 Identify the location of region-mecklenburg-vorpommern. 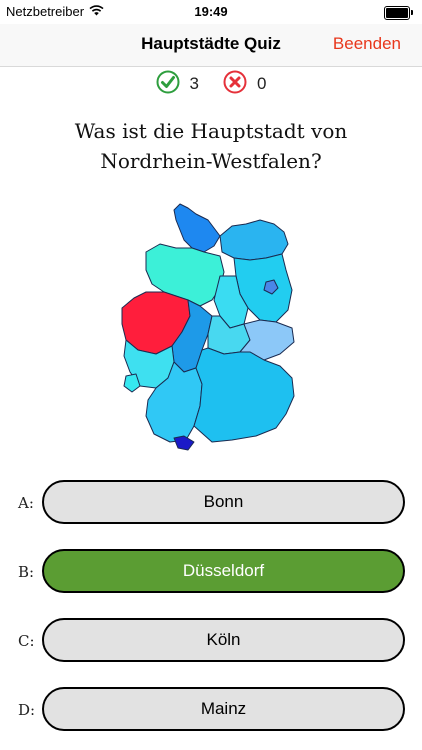
(254, 240).